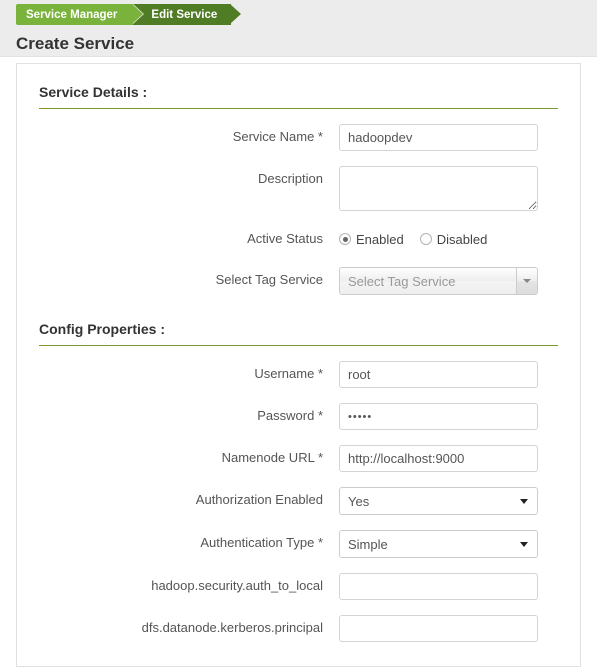 This screenshot has height=667, width=597. I want to click on label-namenode-url: Namenode URL *, so click(272, 457).